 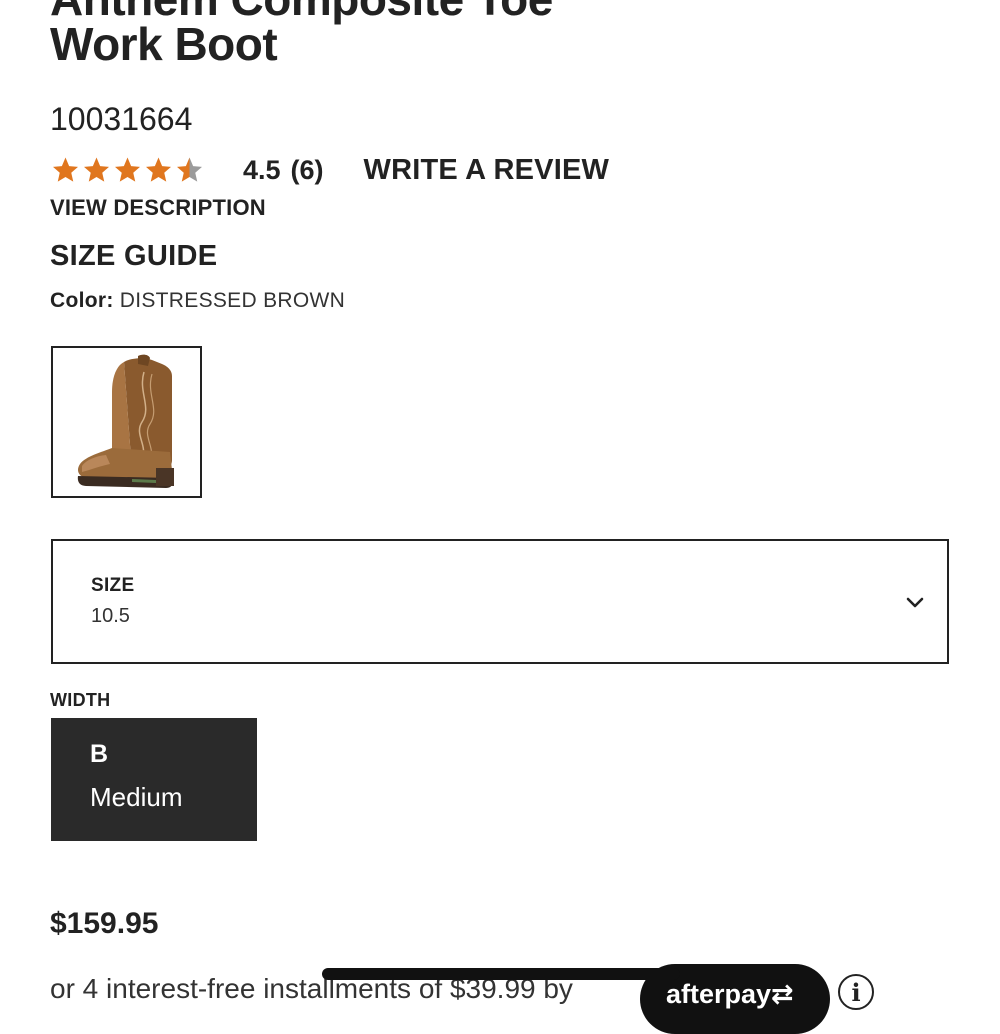 I want to click on write-review-link: WRITE A REVIEW, so click(x=487, y=170).